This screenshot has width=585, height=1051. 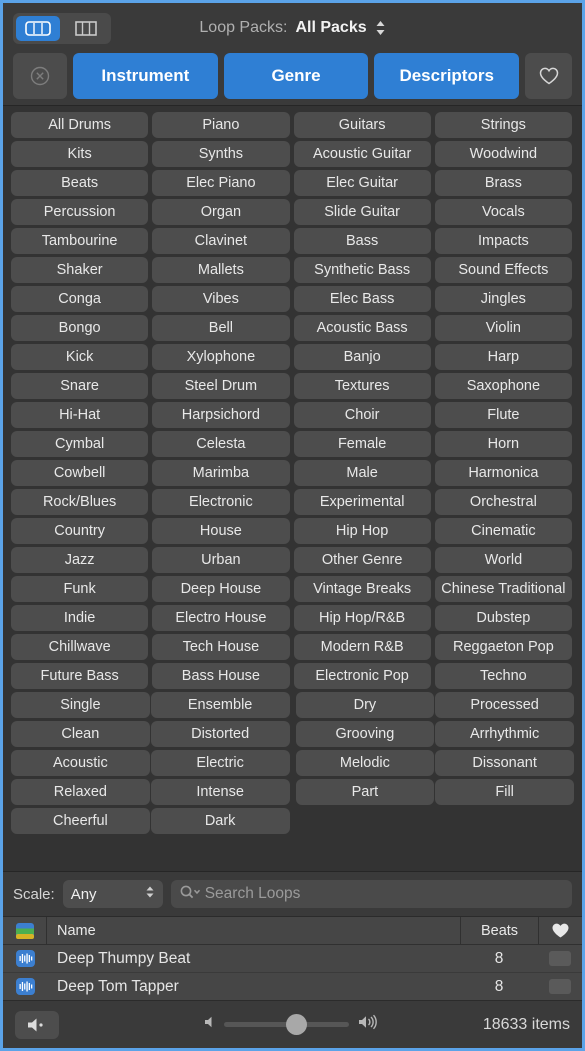 I want to click on tag-button: World, so click(x=503, y=560).